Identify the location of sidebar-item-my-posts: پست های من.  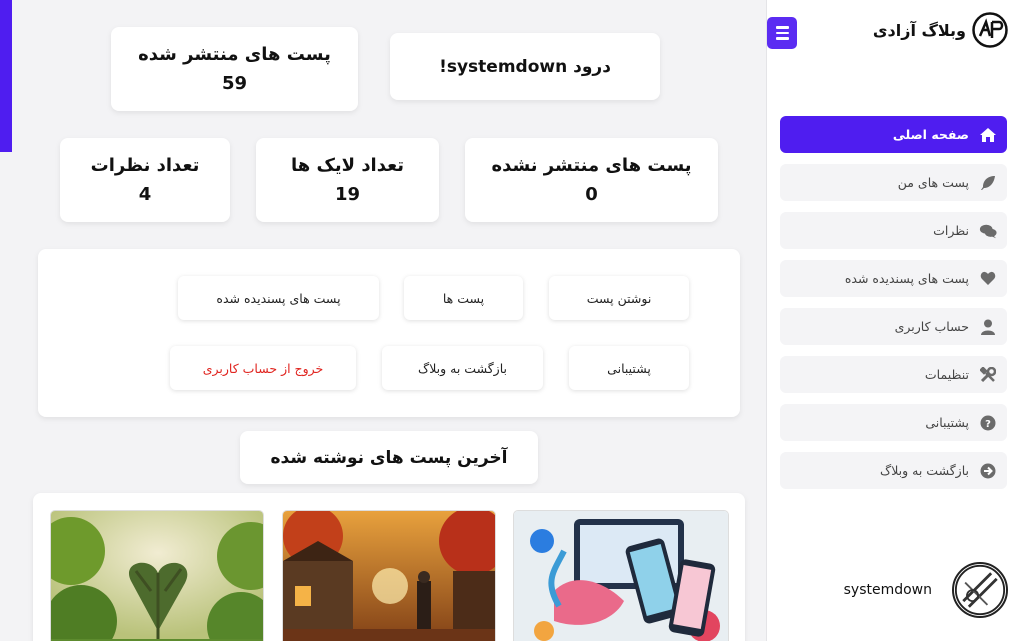
(893, 182).